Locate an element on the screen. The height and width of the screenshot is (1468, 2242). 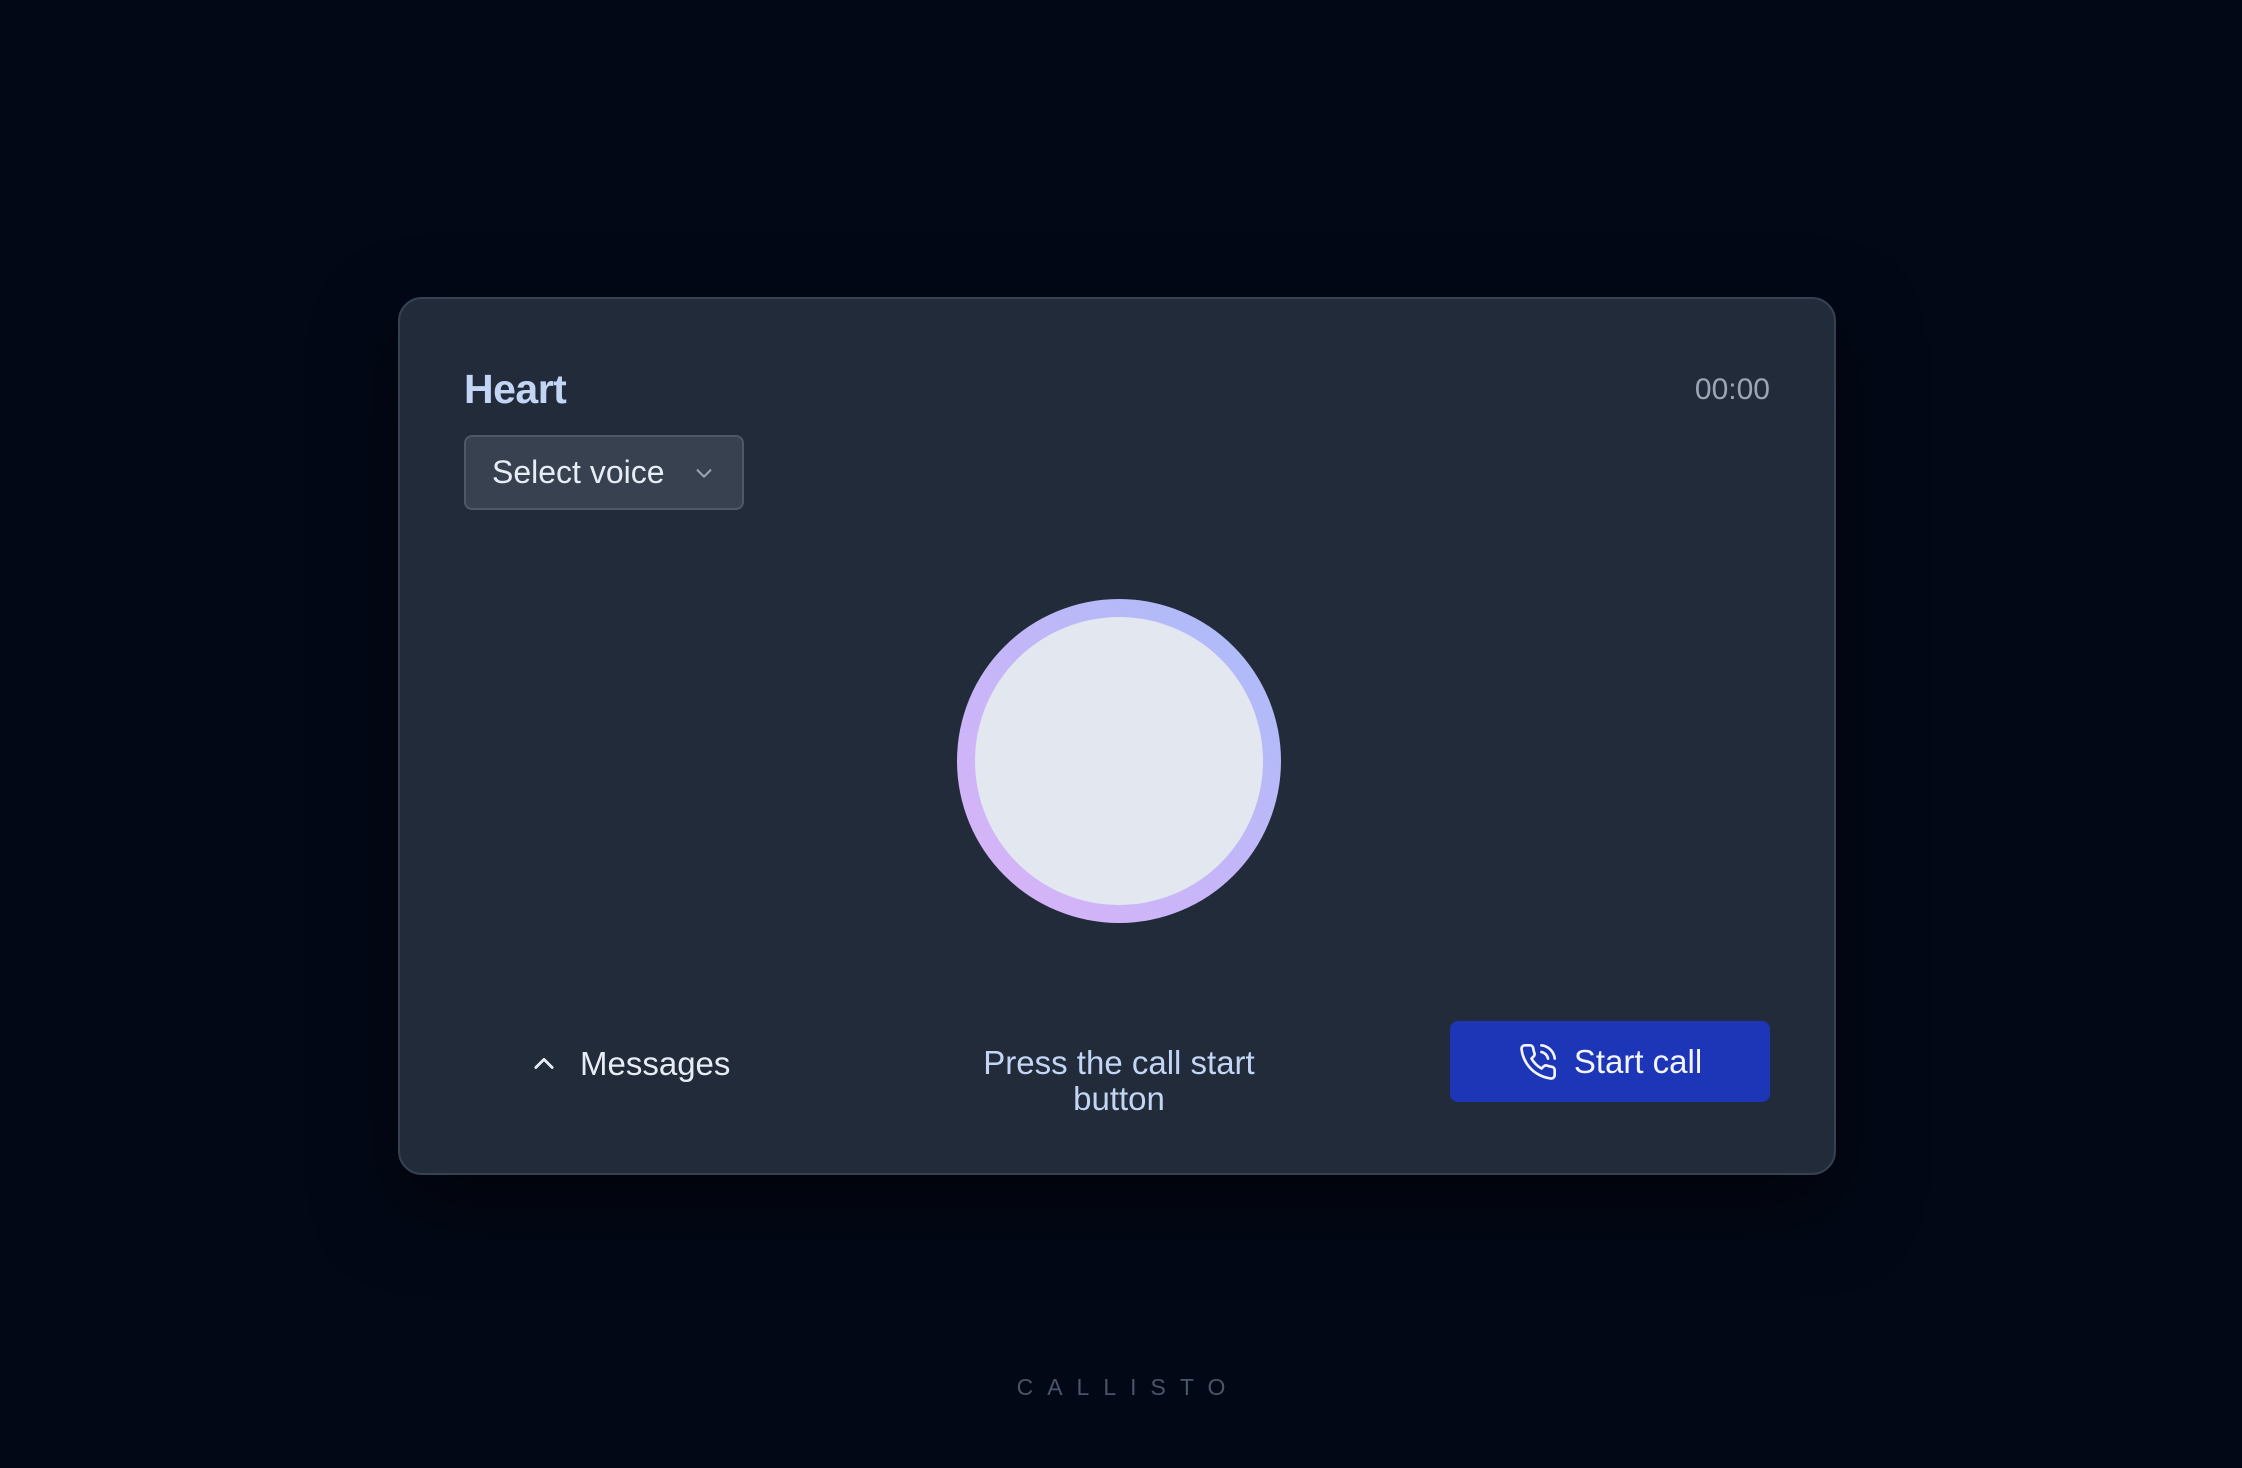
voice-select: Select voice is located at coordinates (604, 472).